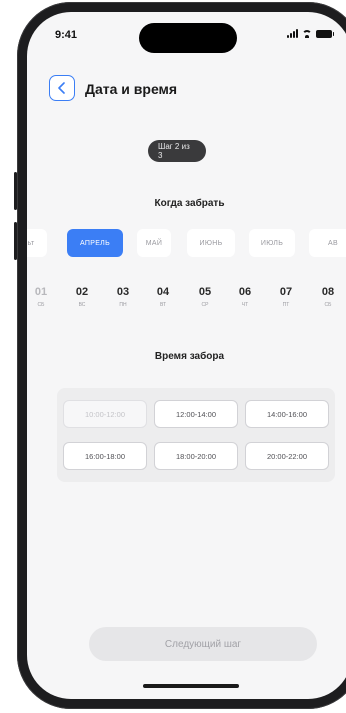  I want to click on day-number: 07, so click(286, 291).